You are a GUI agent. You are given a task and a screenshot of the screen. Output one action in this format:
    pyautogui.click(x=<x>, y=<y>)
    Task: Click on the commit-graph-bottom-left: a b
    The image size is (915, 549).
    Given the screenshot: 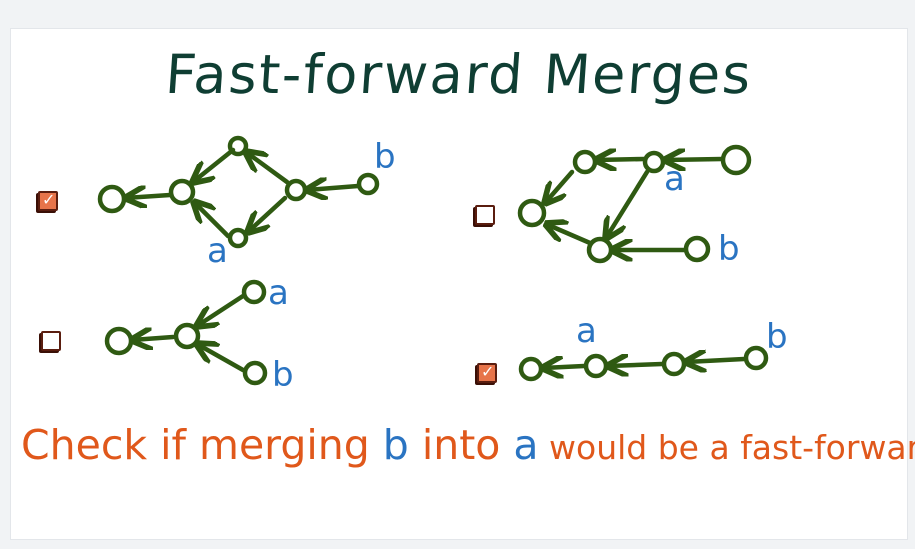 What is the action you would take?
    pyautogui.click(x=199, y=334)
    